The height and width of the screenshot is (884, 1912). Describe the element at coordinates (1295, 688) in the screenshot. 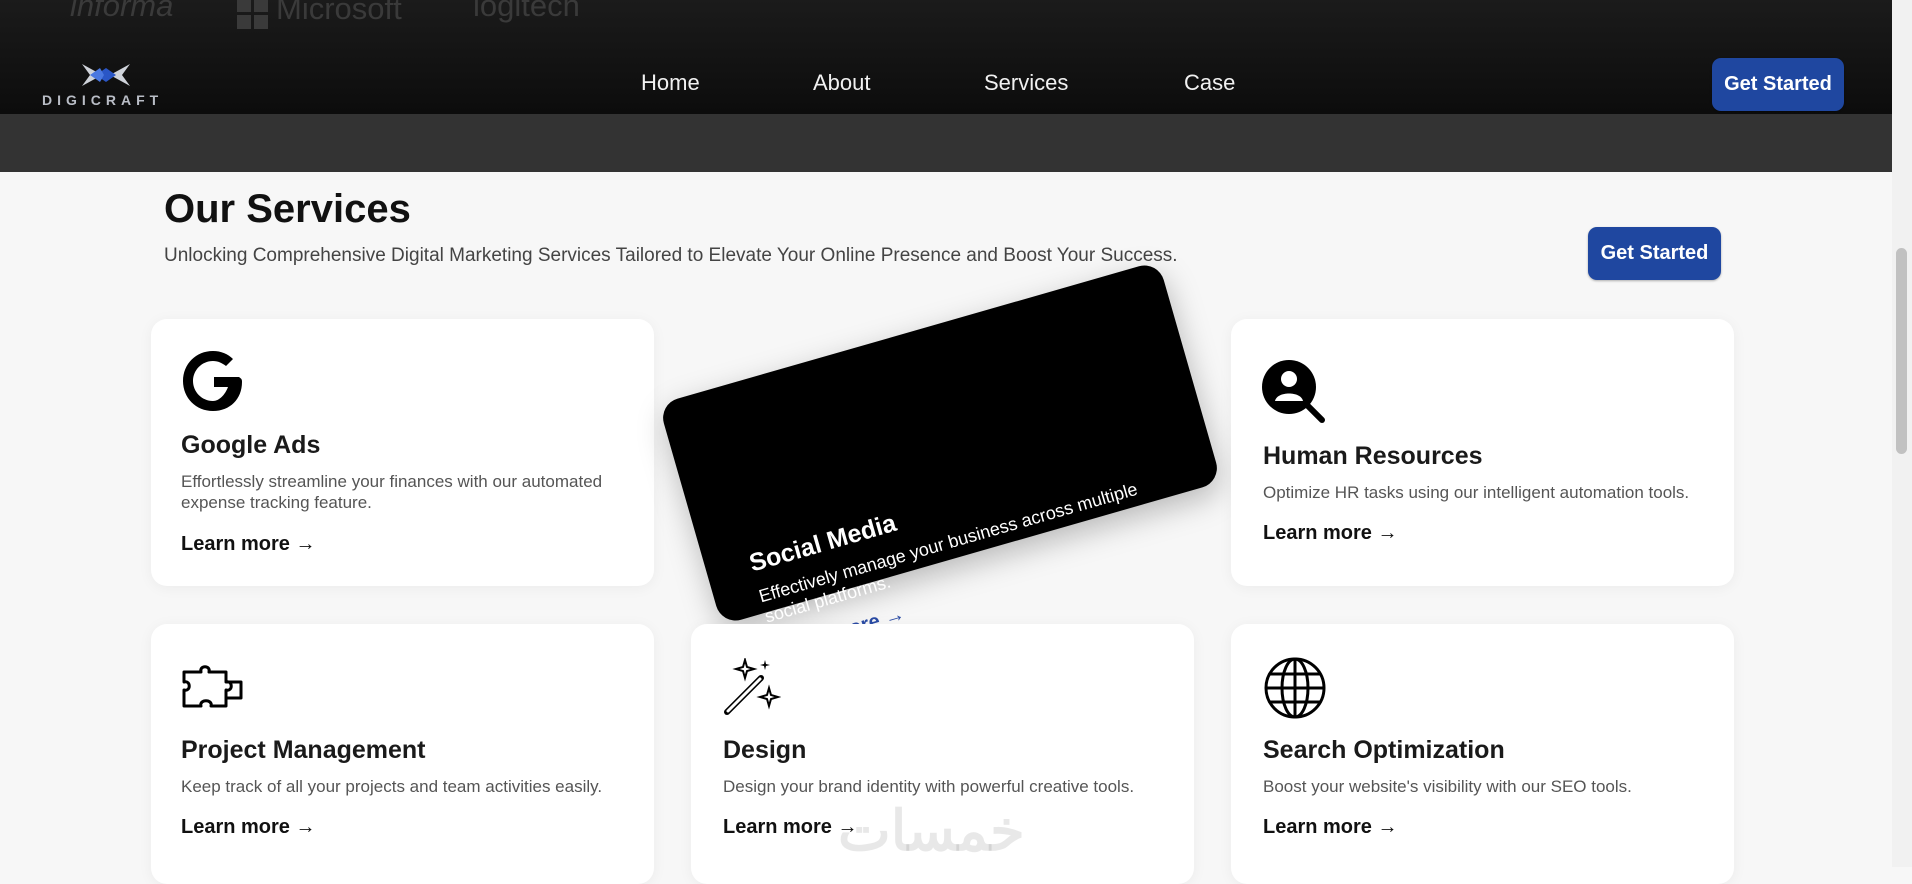

I see `globe-icon` at that location.